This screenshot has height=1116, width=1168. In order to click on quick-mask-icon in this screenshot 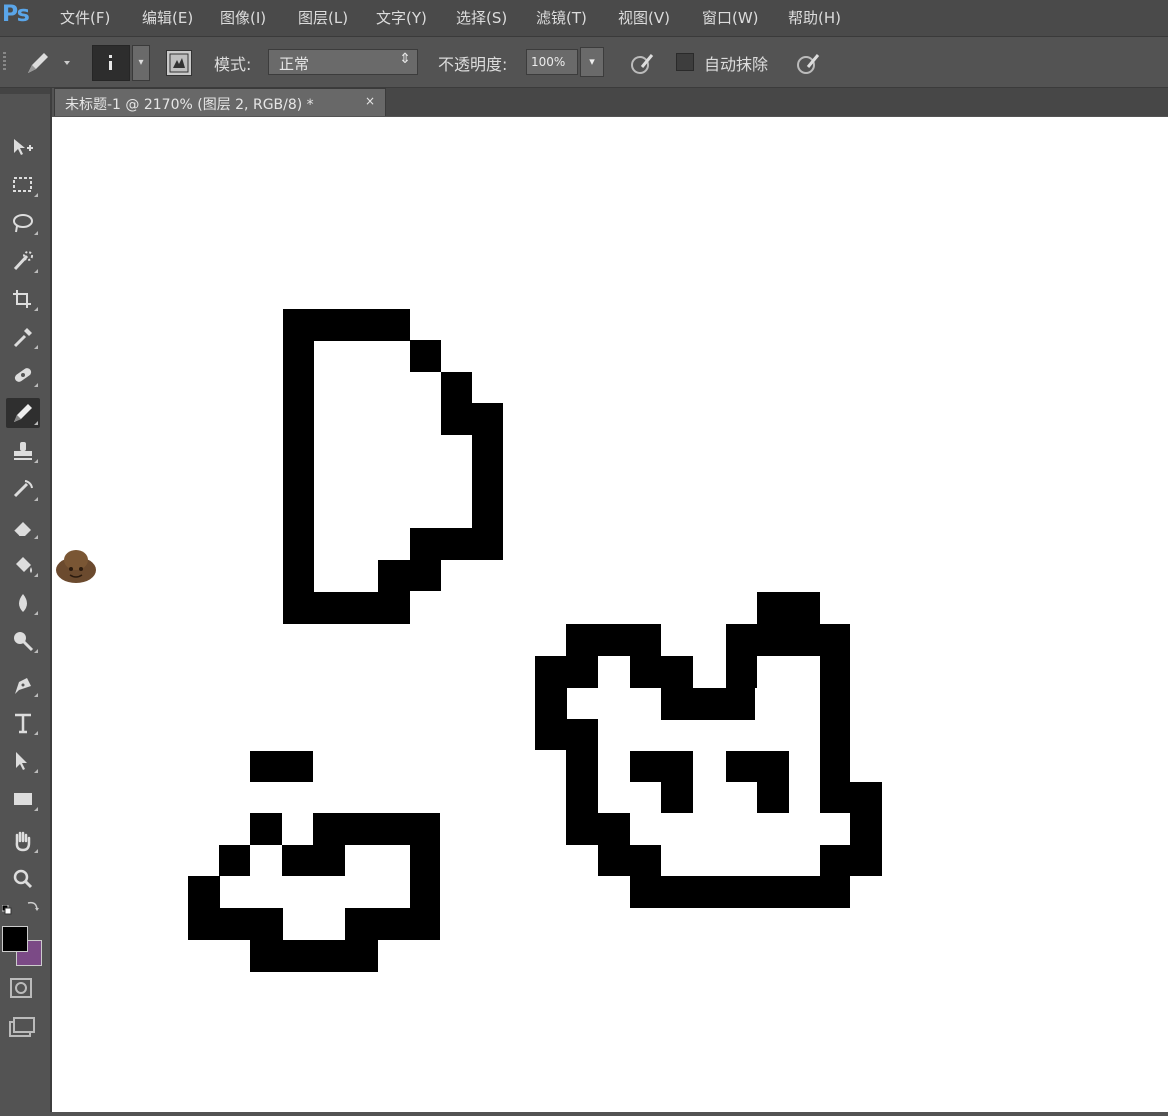, I will do `click(21, 988)`.